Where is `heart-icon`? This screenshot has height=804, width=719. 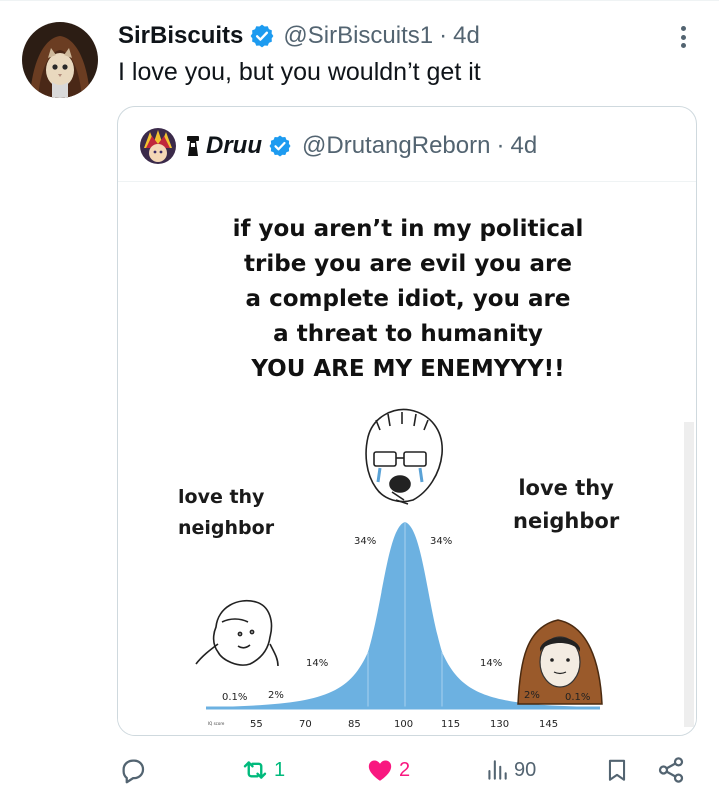 heart-icon is located at coordinates (380, 770).